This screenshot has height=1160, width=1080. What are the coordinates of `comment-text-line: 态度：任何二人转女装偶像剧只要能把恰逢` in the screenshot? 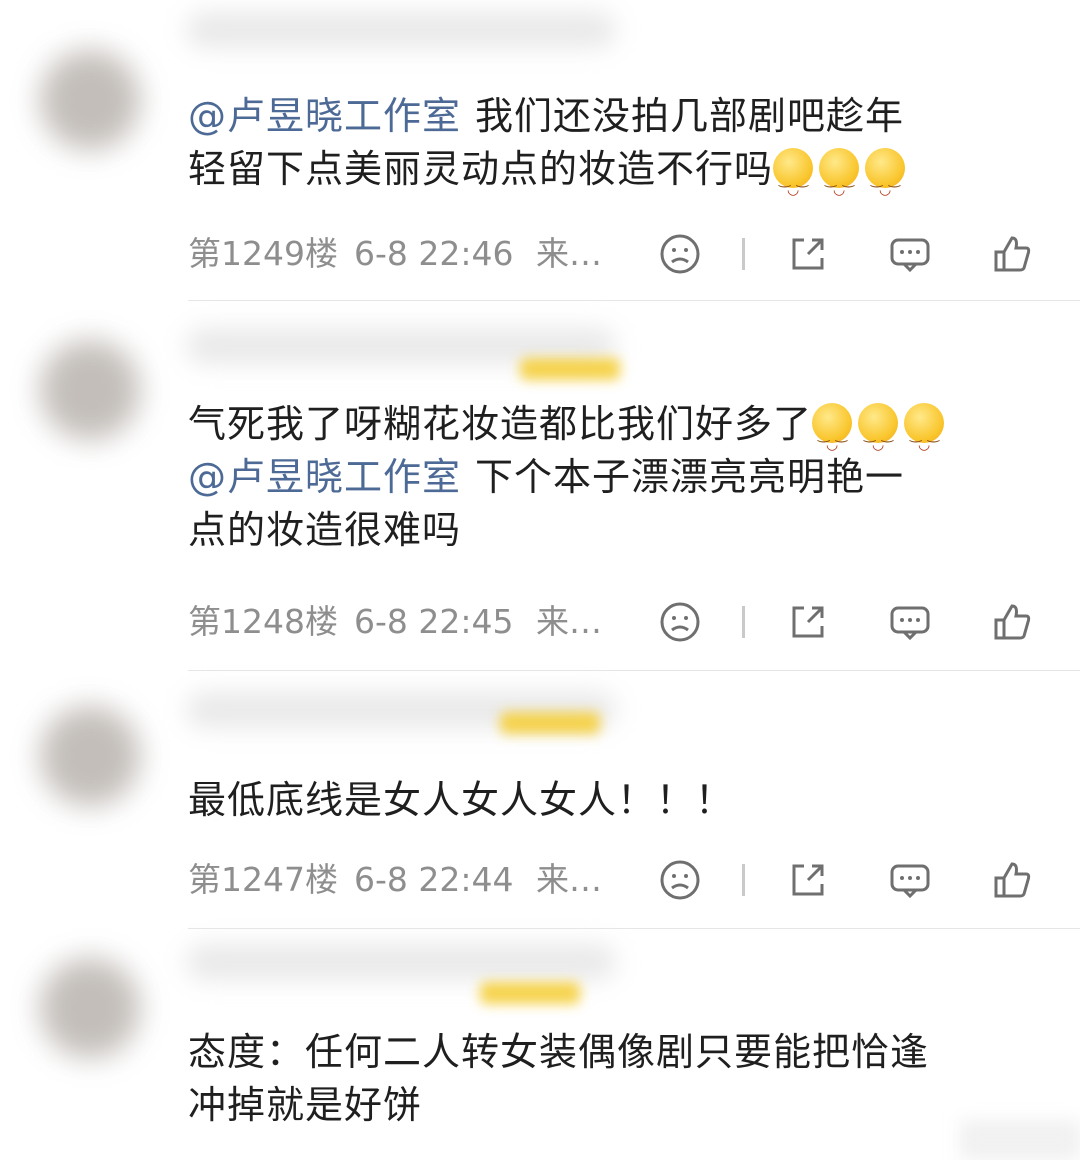 It's located at (559, 1052).